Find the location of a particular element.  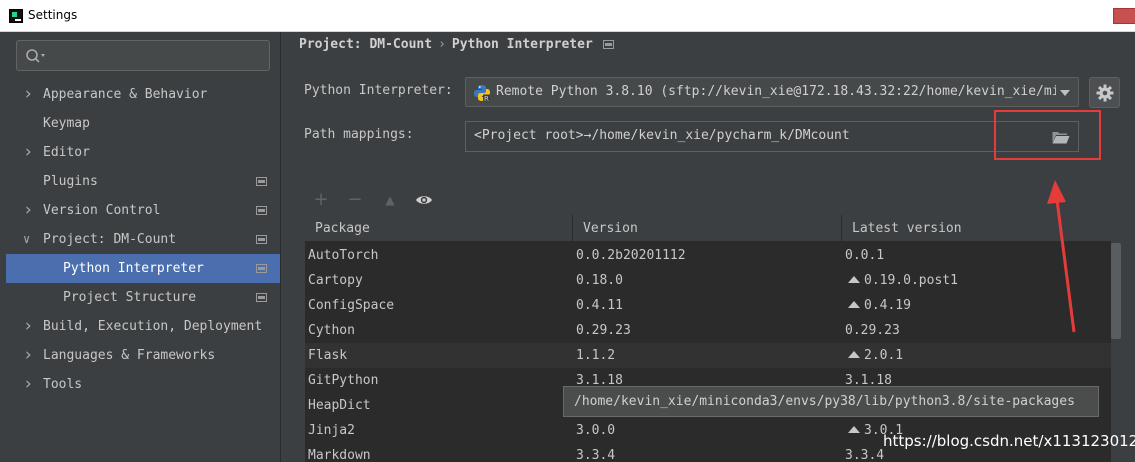

watermark-text: https://blog.csdn.net/x1131230123 is located at coordinates (1009, 441).